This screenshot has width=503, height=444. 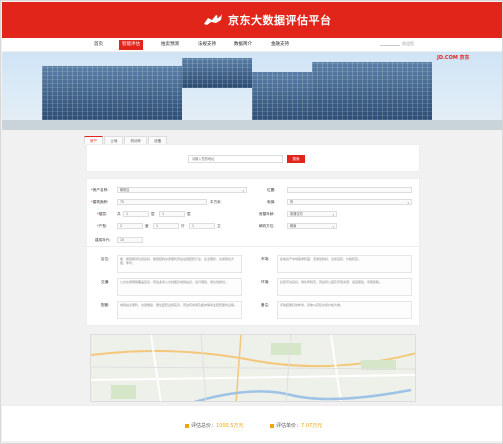 What do you see at coordinates (344, 310) in the screenshot?
I see `info-text: 评估结果仅供参考，具体以实际交易价格为准。` at bounding box center [344, 310].